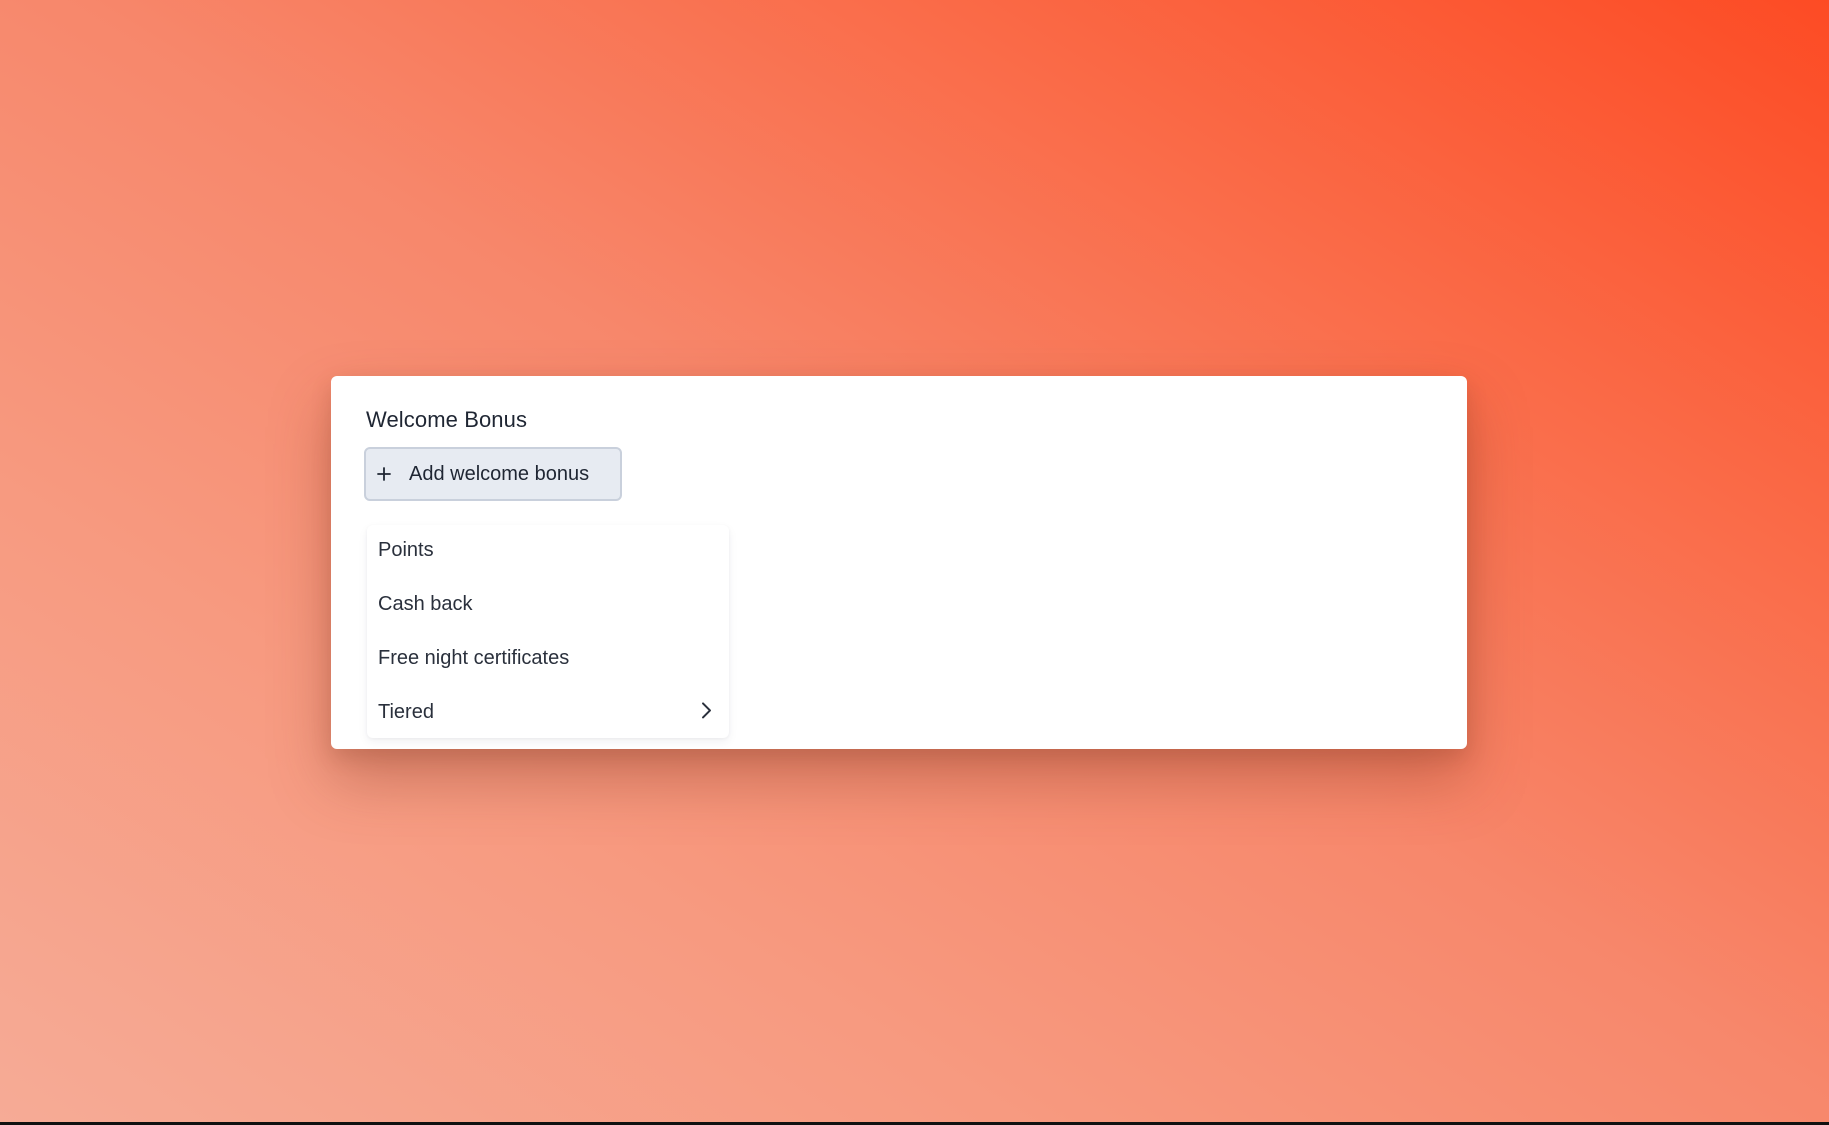 This screenshot has height=1125, width=1829. Describe the element at coordinates (425, 603) in the screenshot. I see `menu-item-label: Cash back` at that location.